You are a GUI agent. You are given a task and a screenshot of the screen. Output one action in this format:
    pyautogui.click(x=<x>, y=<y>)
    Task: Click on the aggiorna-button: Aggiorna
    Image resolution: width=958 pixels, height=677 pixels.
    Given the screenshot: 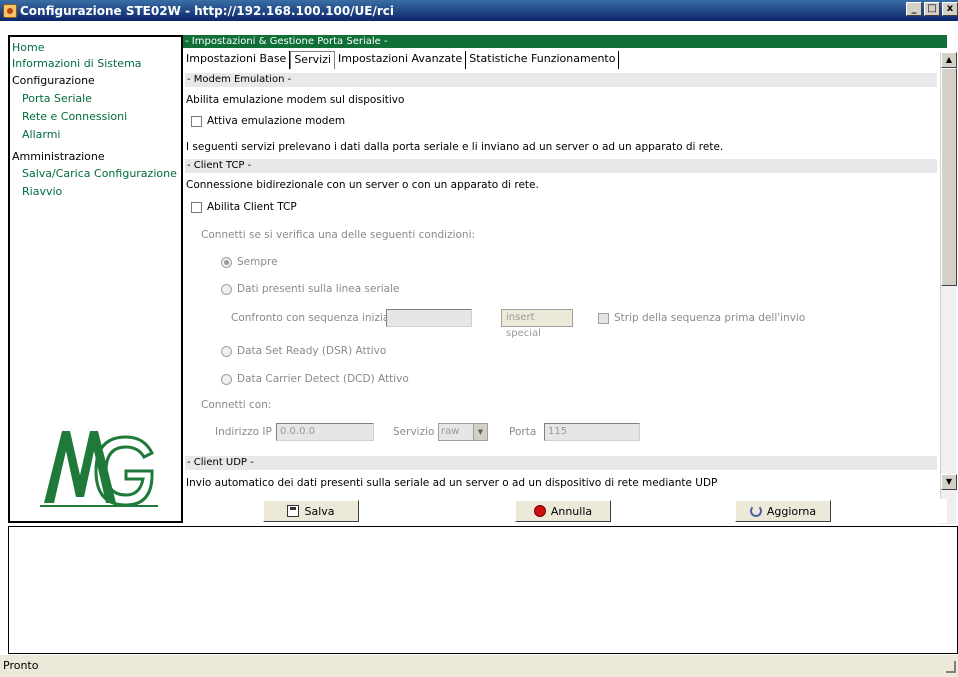 What is the action you would take?
    pyautogui.click(x=783, y=511)
    